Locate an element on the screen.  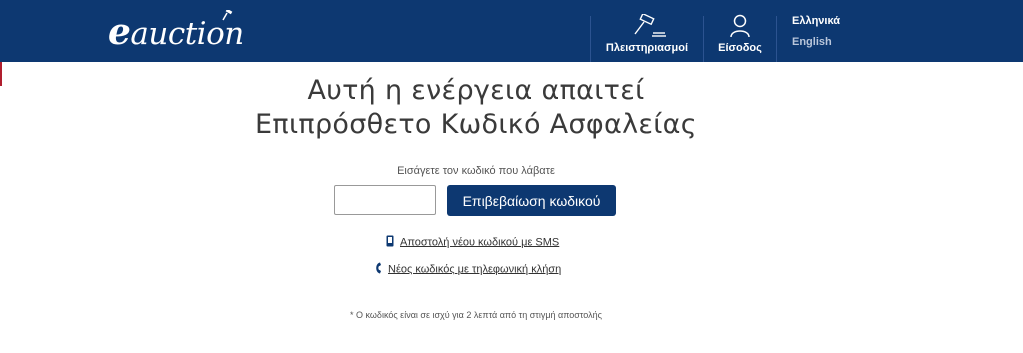
page-title-line2: Επιπρόσθετο Κωδικό Ασφαλείας is located at coordinates (476, 124).